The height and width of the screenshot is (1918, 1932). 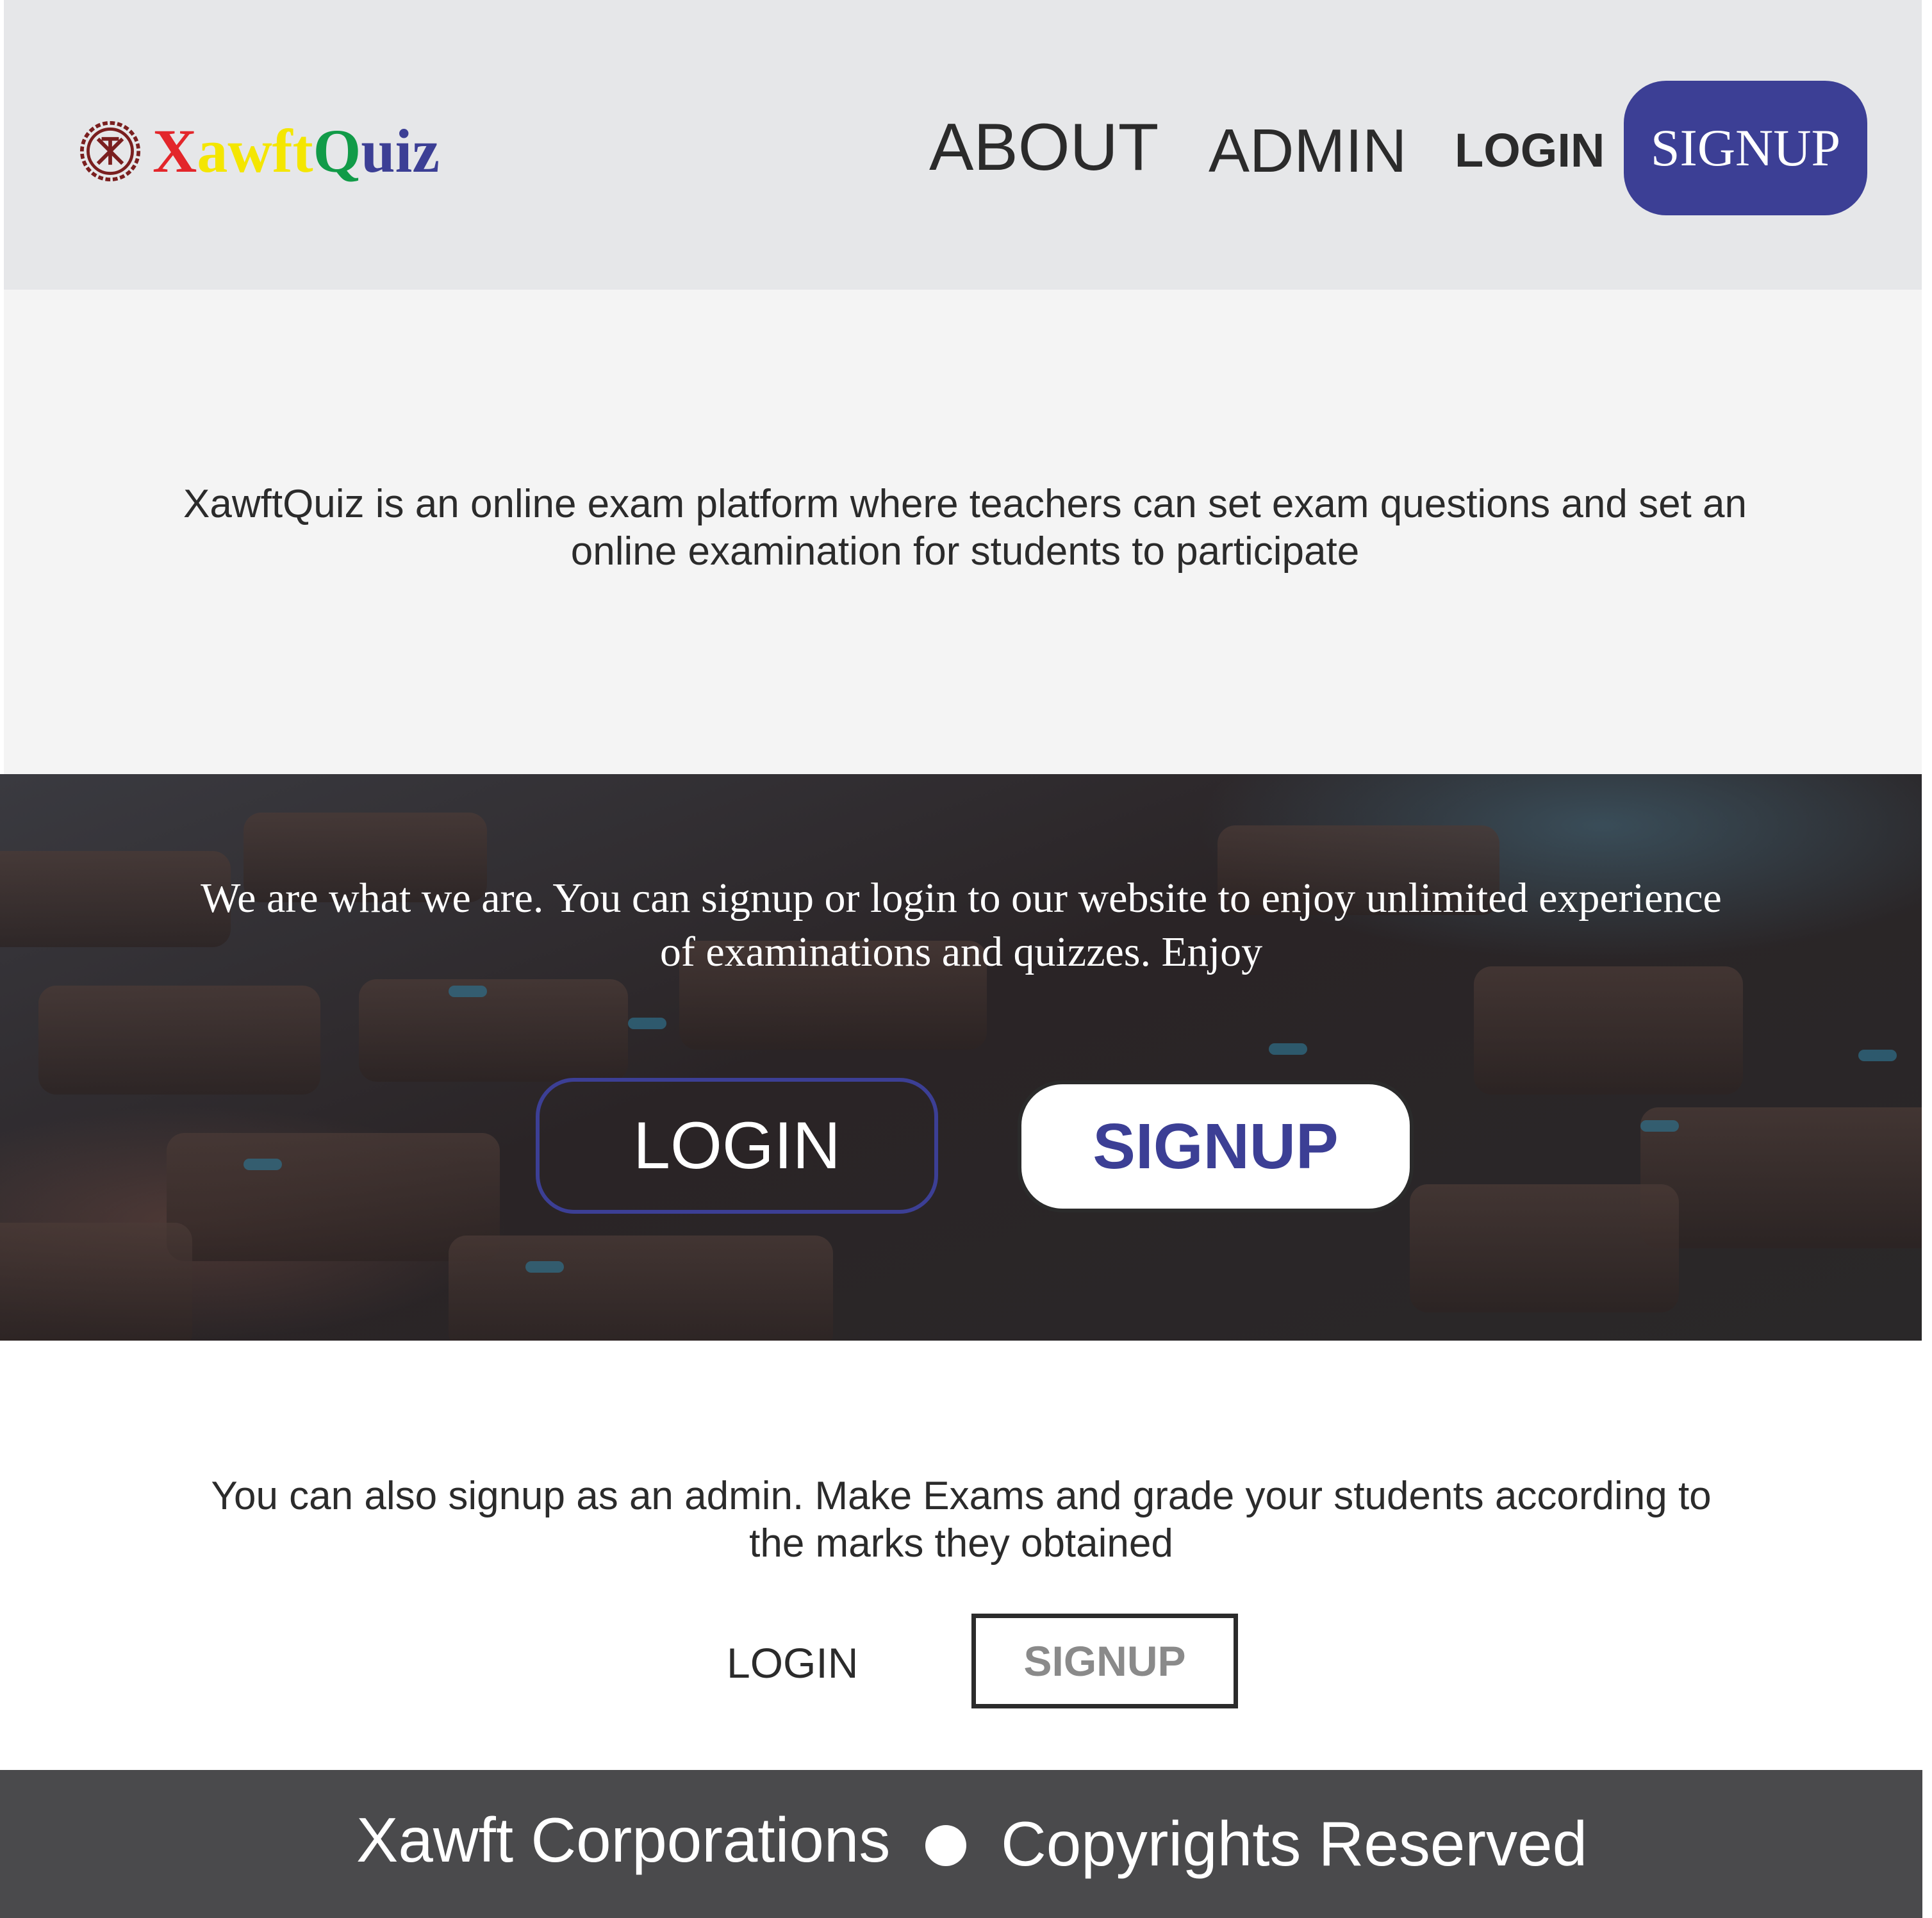 What do you see at coordinates (212, 151) in the screenshot?
I see `logo-letter: a` at bounding box center [212, 151].